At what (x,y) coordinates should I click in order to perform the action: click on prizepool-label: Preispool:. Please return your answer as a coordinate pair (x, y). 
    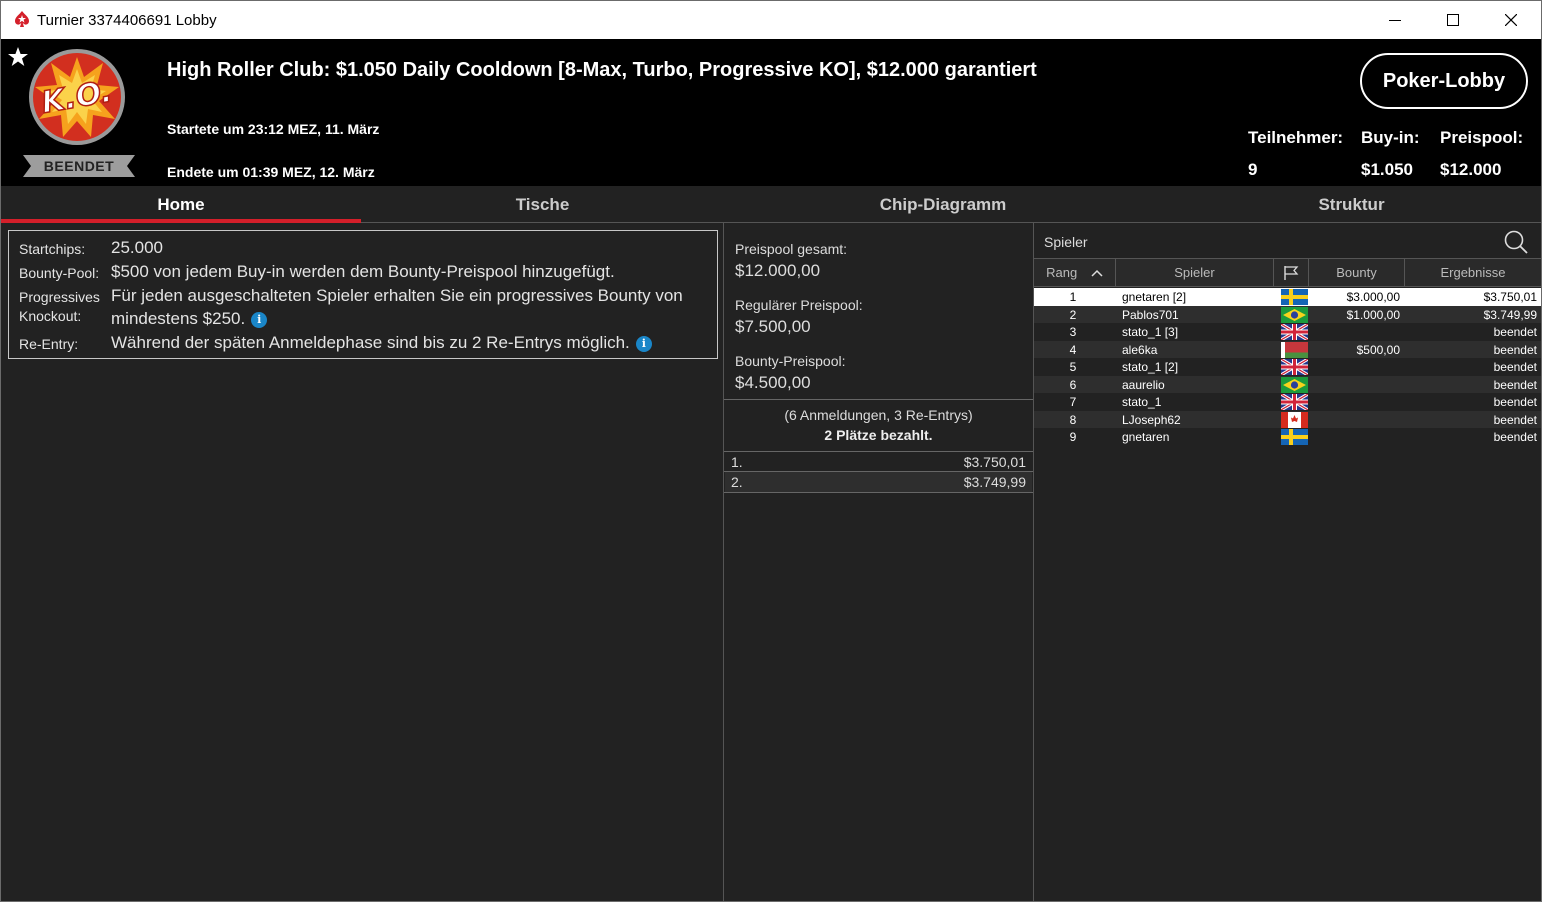
    Looking at the image, I should click on (1482, 137).